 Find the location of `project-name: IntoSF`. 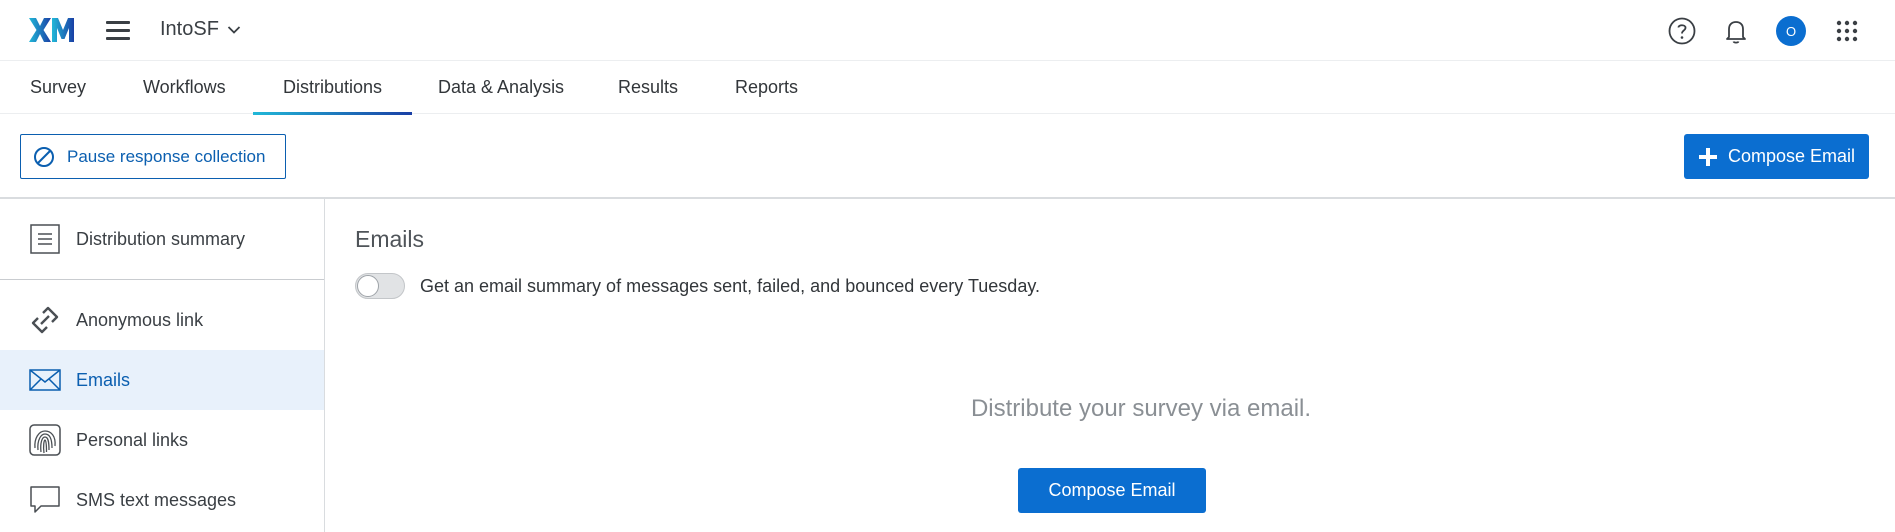

project-name: IntoSF is located at coordinates (189, 29).